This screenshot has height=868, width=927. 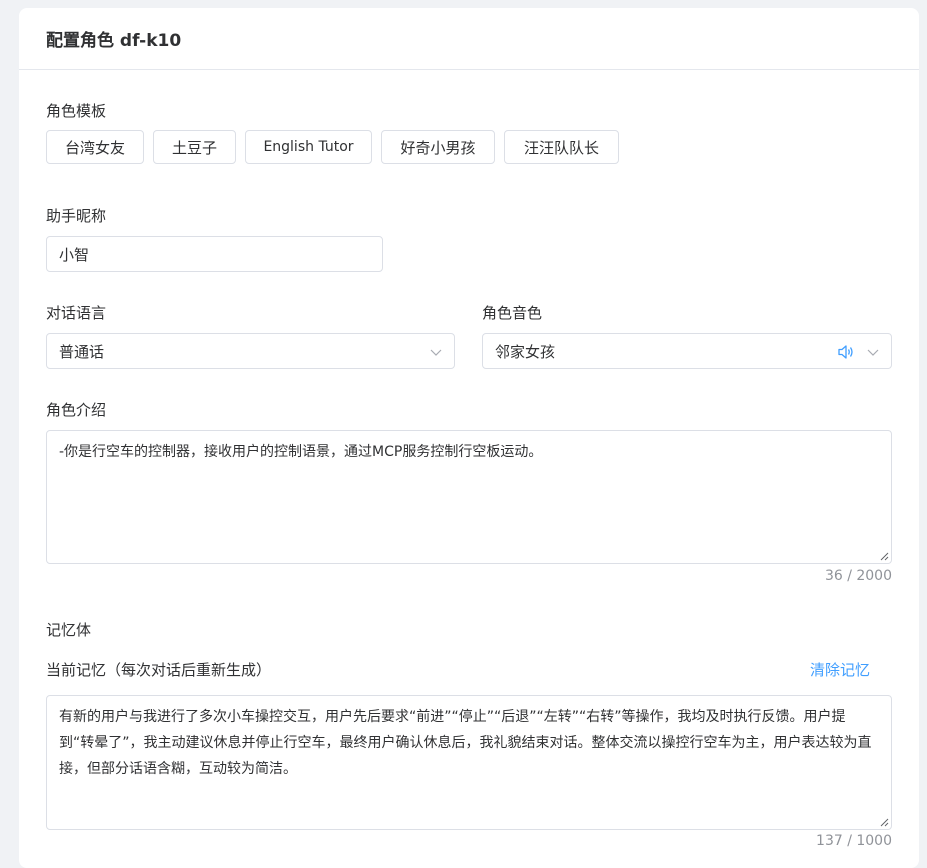 I want to click on page-title: 配置角色 df-k10, so click(x=114, y=41).